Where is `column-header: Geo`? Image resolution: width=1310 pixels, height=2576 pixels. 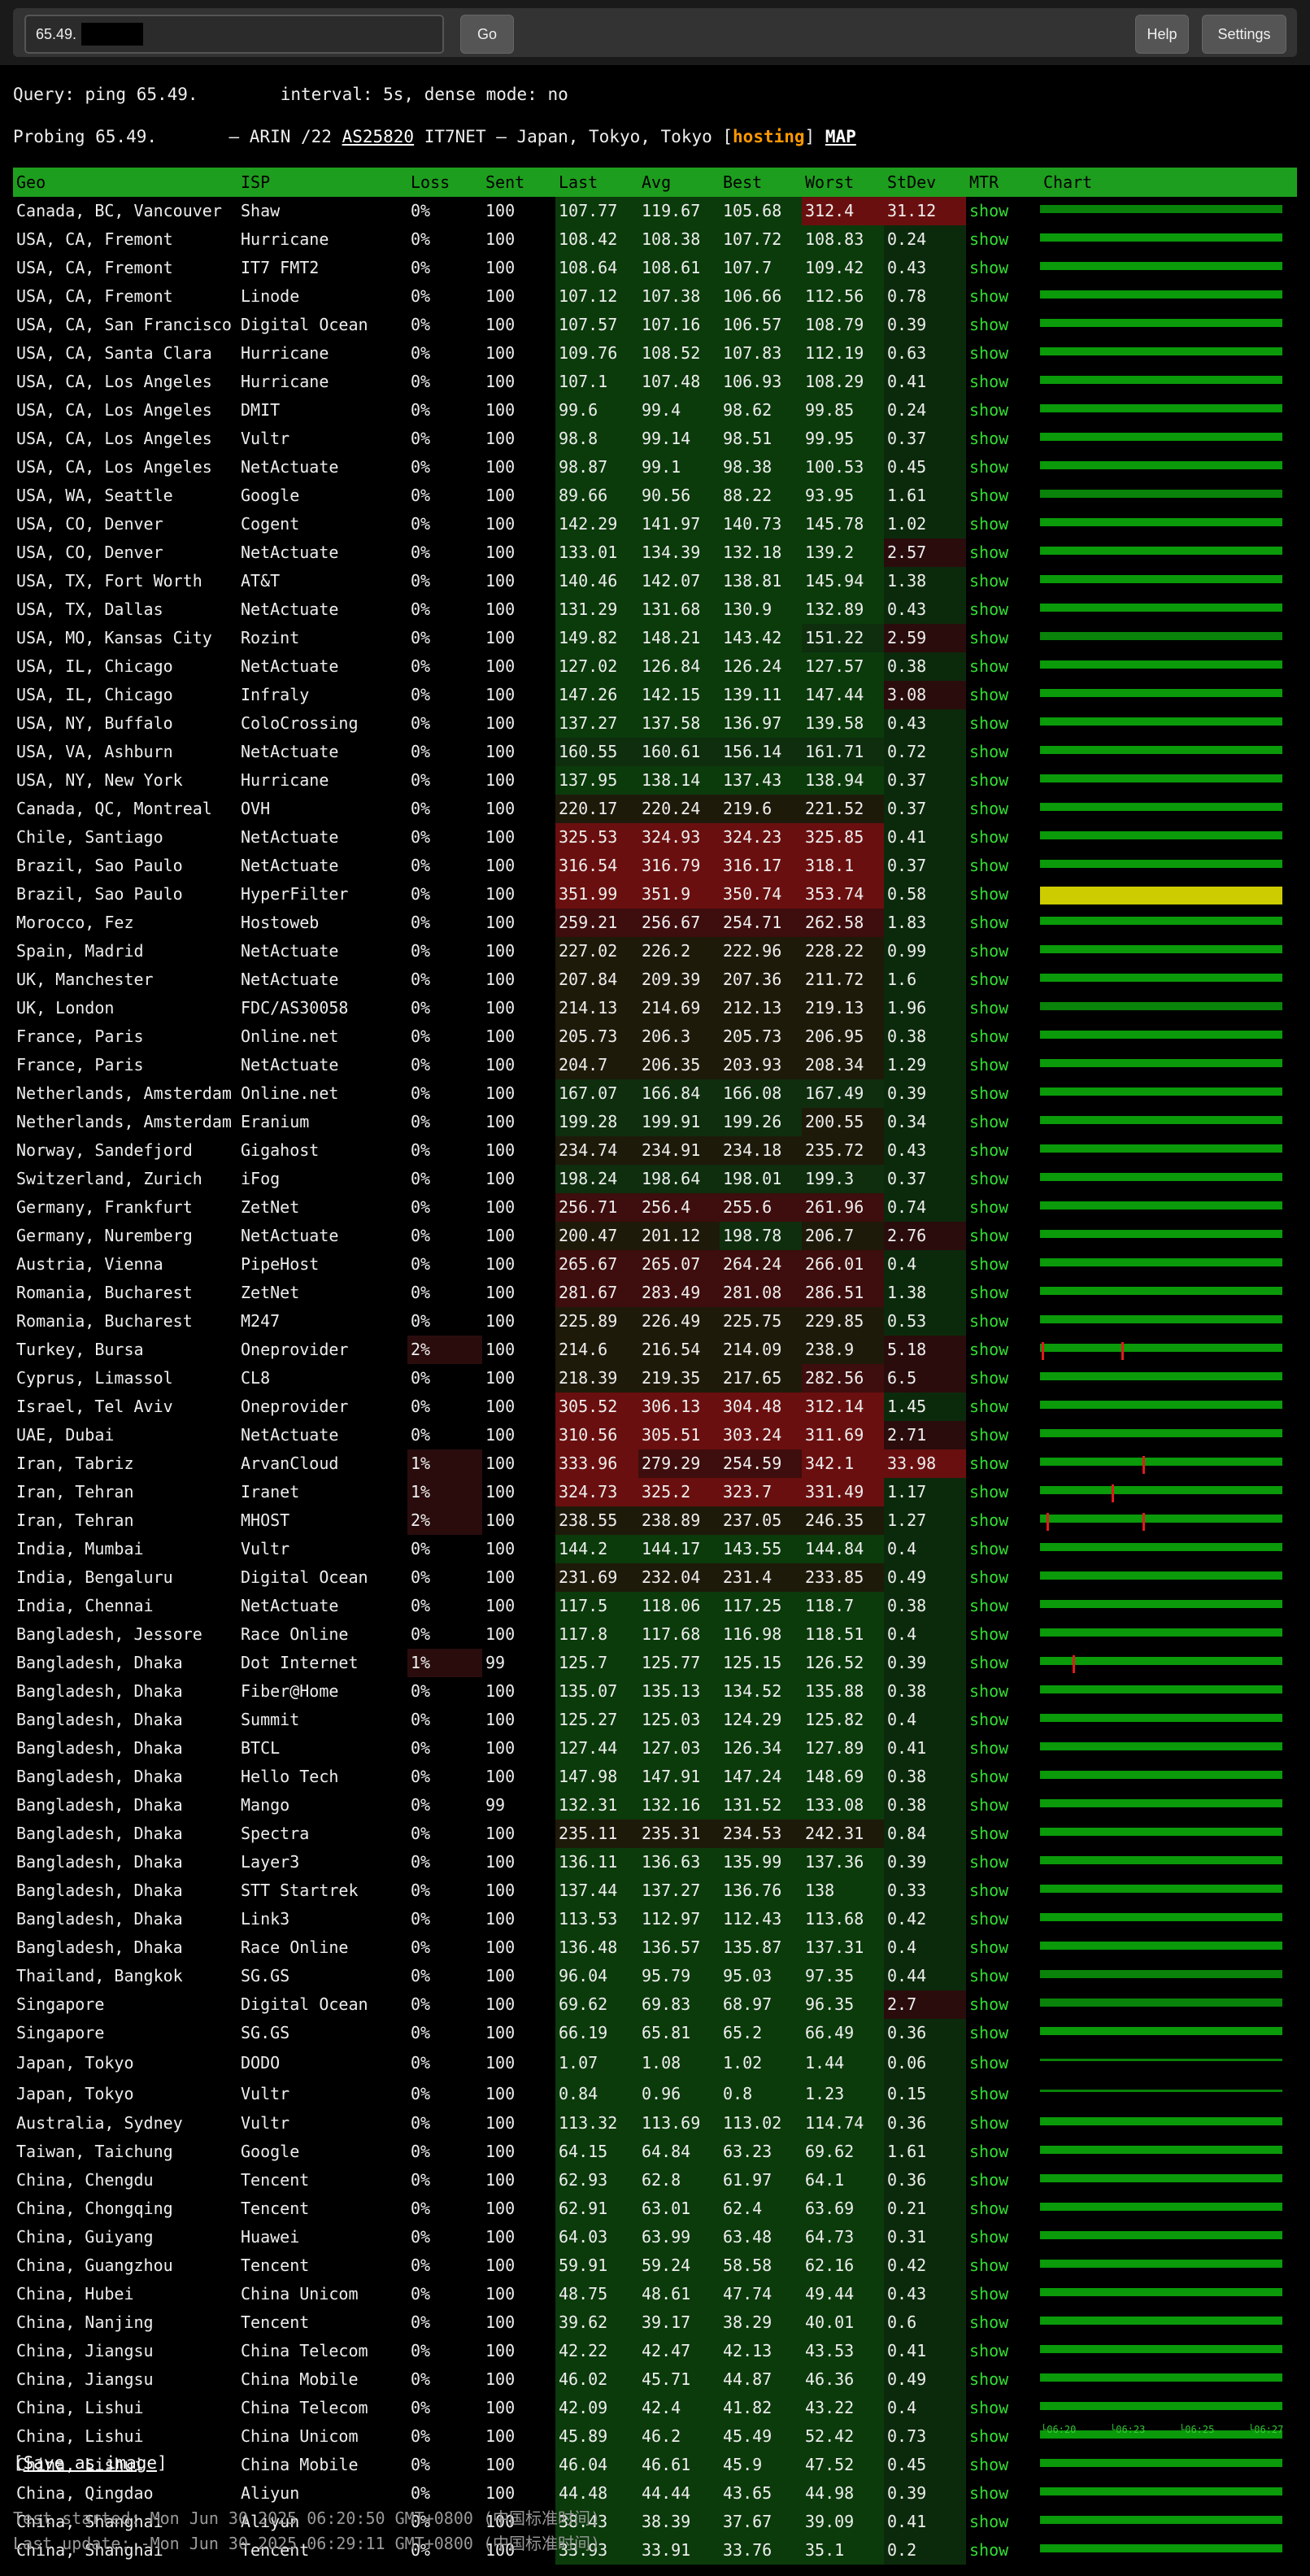 column-header: Geo is located at coordinates (125, 182).